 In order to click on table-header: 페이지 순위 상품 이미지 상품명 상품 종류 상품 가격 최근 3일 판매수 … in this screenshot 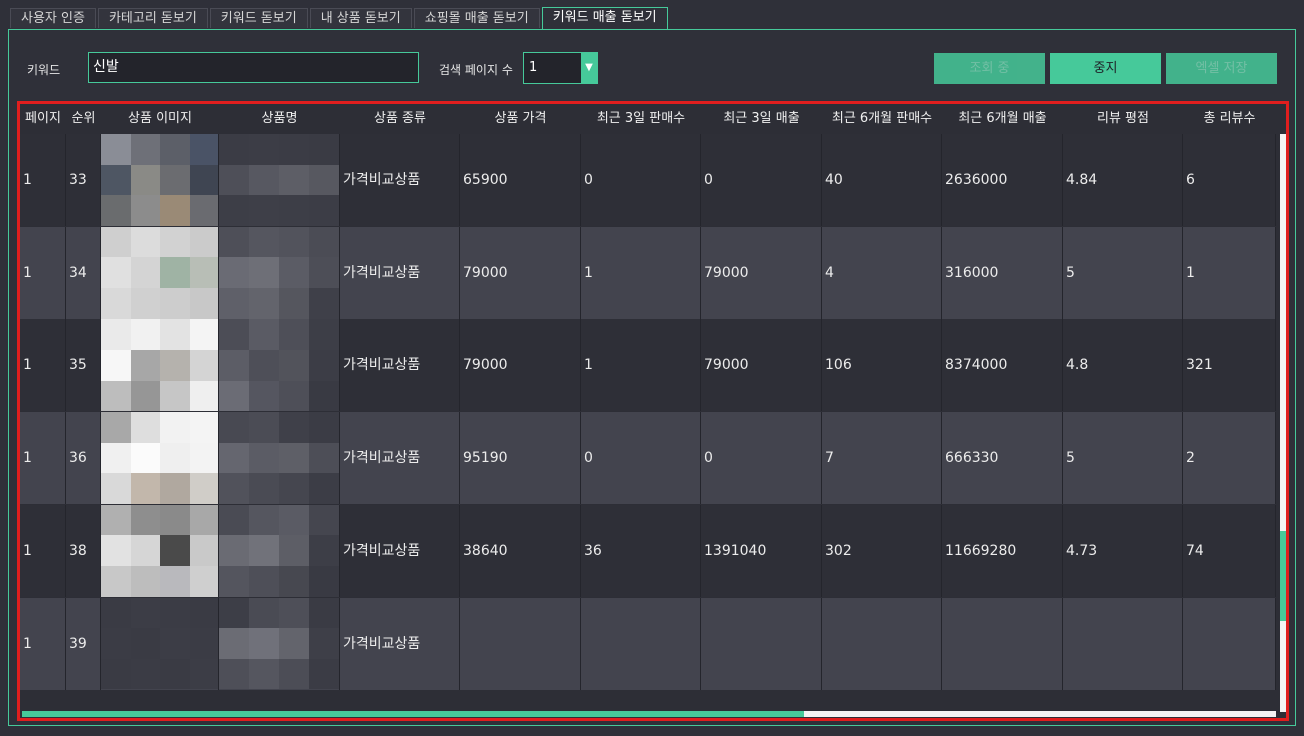, I will do `click(648, 119)`.